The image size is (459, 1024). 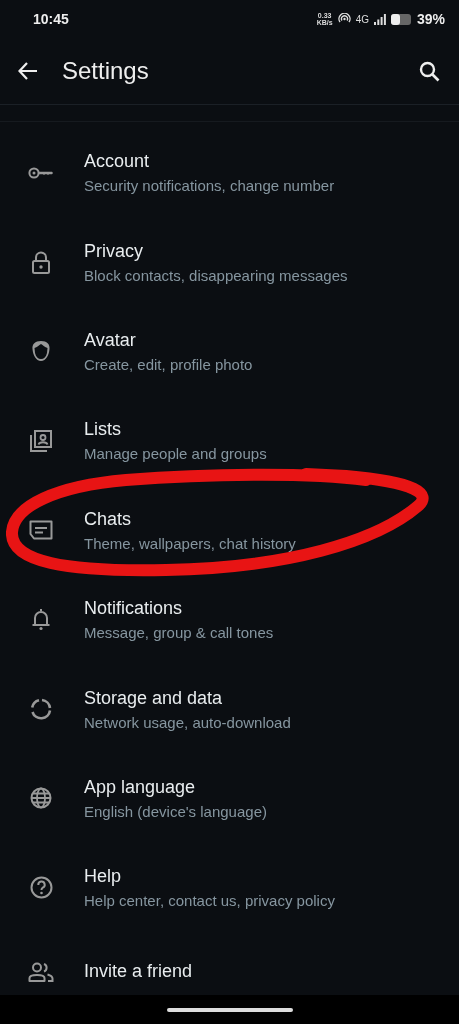 I want to click on chat-icon, so click(x=41, y=530).